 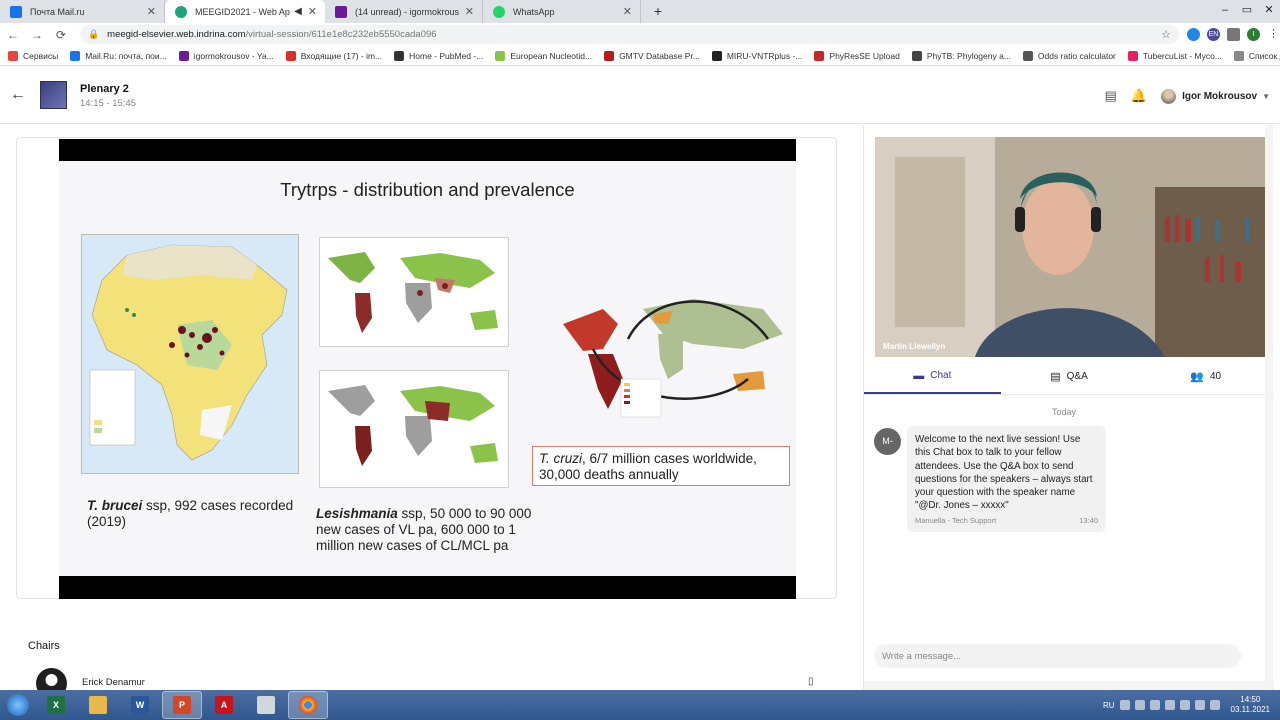 What do you see at coordinates (1269, 407) in the screenshot?
I see `side-scrollbar` at bounding box center [1269, 407].